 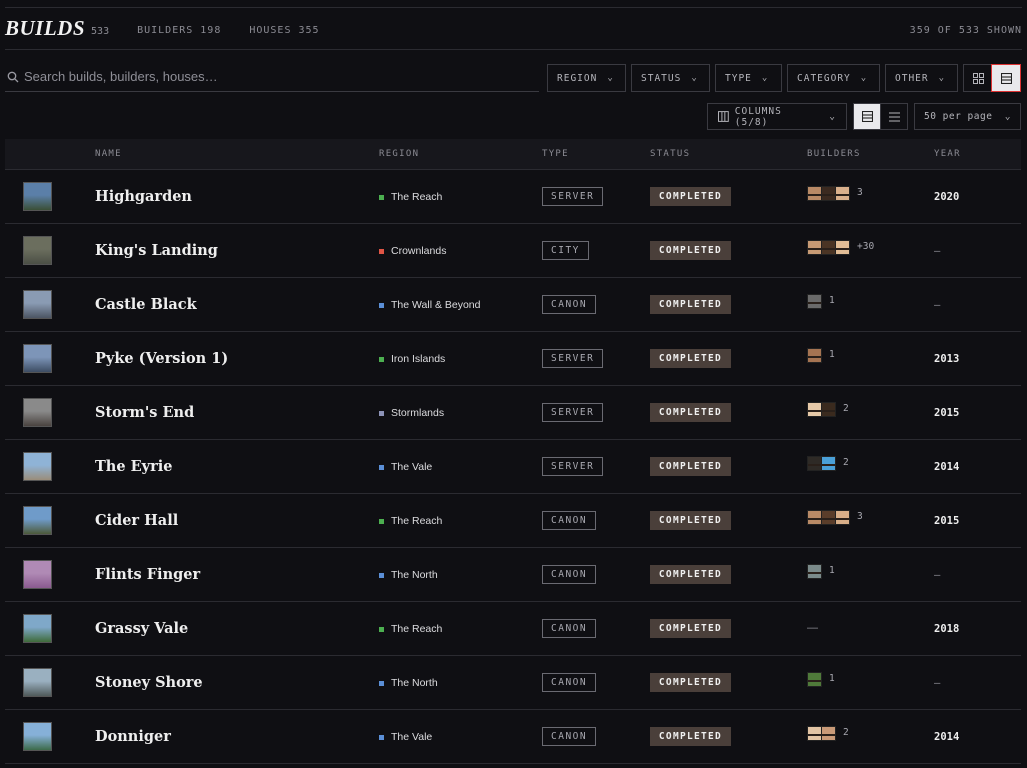 What do you see at coordinates (143, 196) in the screenshot?
I see `build-name: Highgarden` at bounding box center [143, 196].